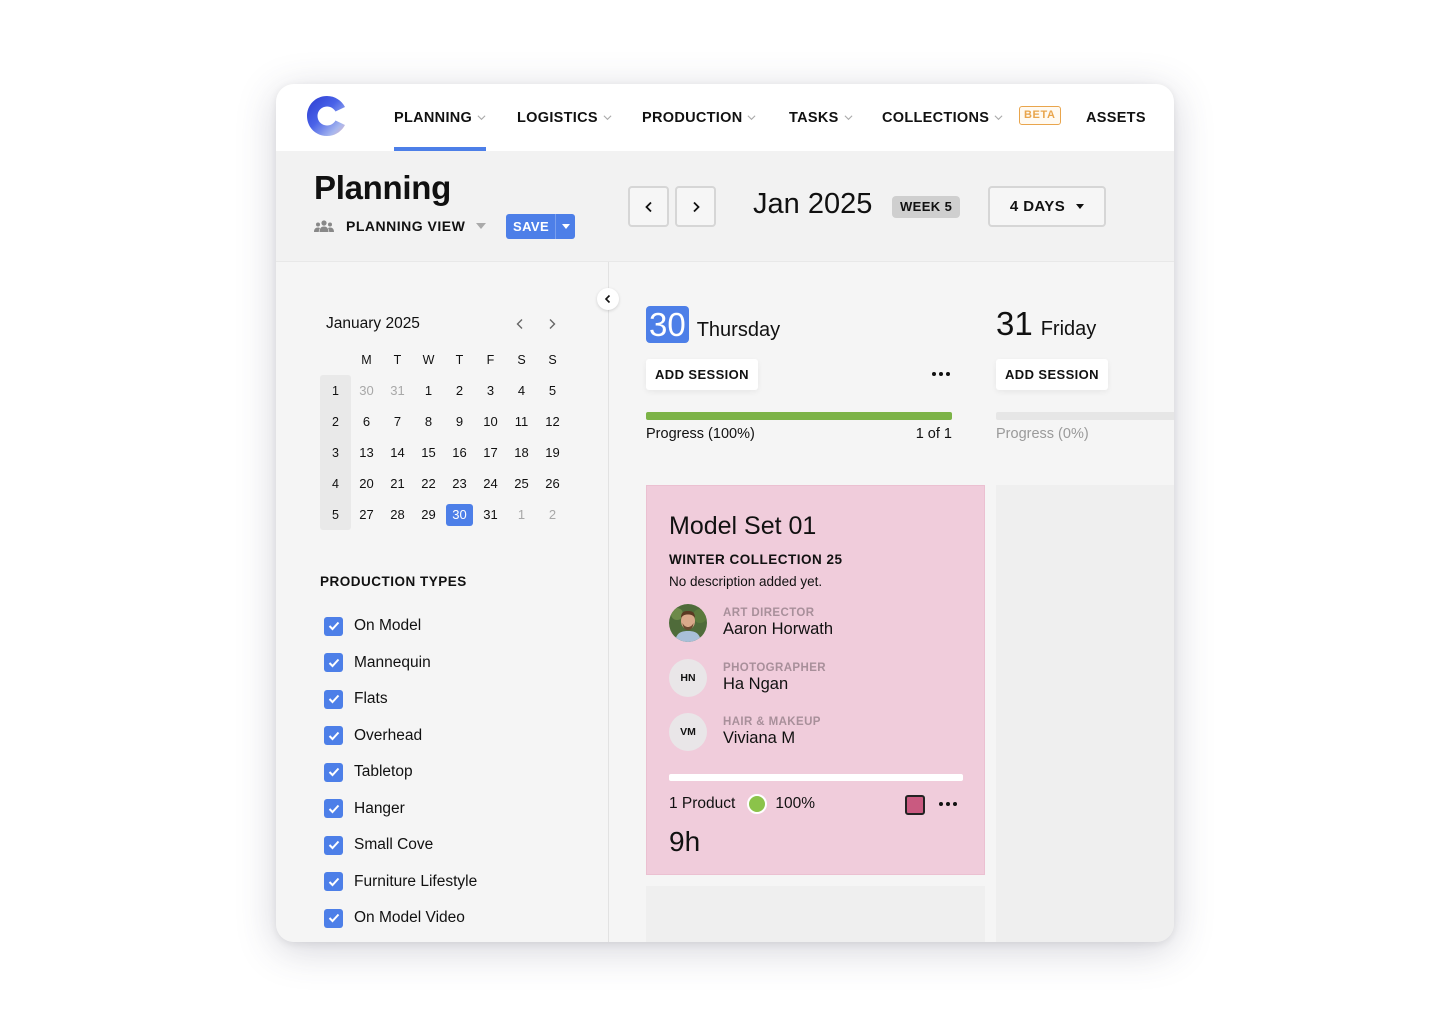  What do you see at coordinates (746, 581) in the screenshot?
I see `session-description: No description added yet.` at bounding box center [746, 581].